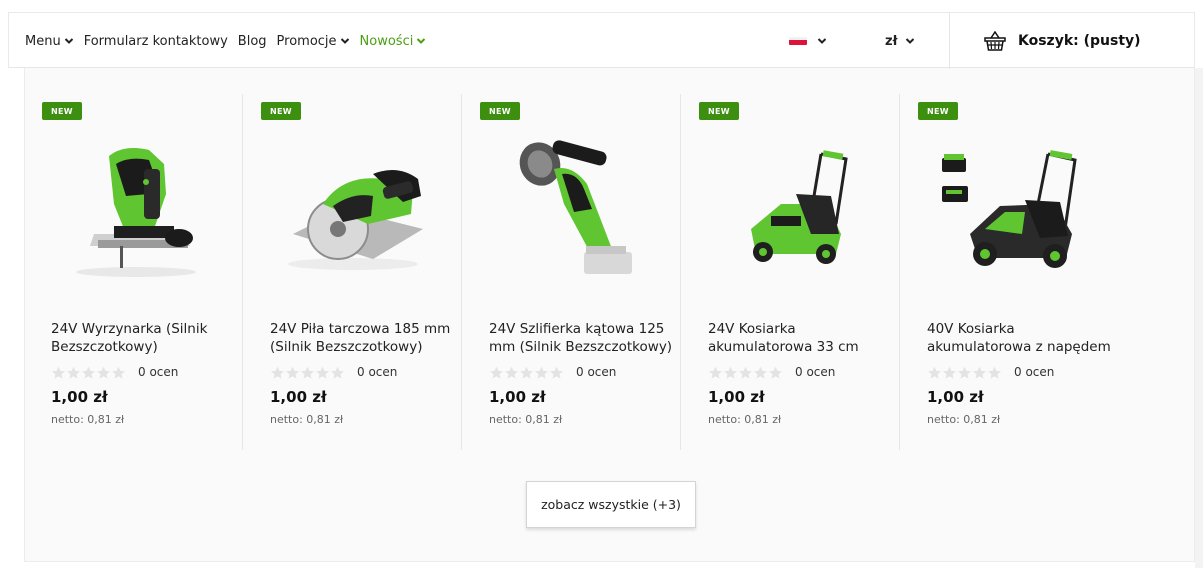 The height and width of the screenshot is (568, 1203). Describe the element at coordinates (611, 504) in the screenshot. I see `see-all-button: zobacz wszystkie (+3)` at that location.